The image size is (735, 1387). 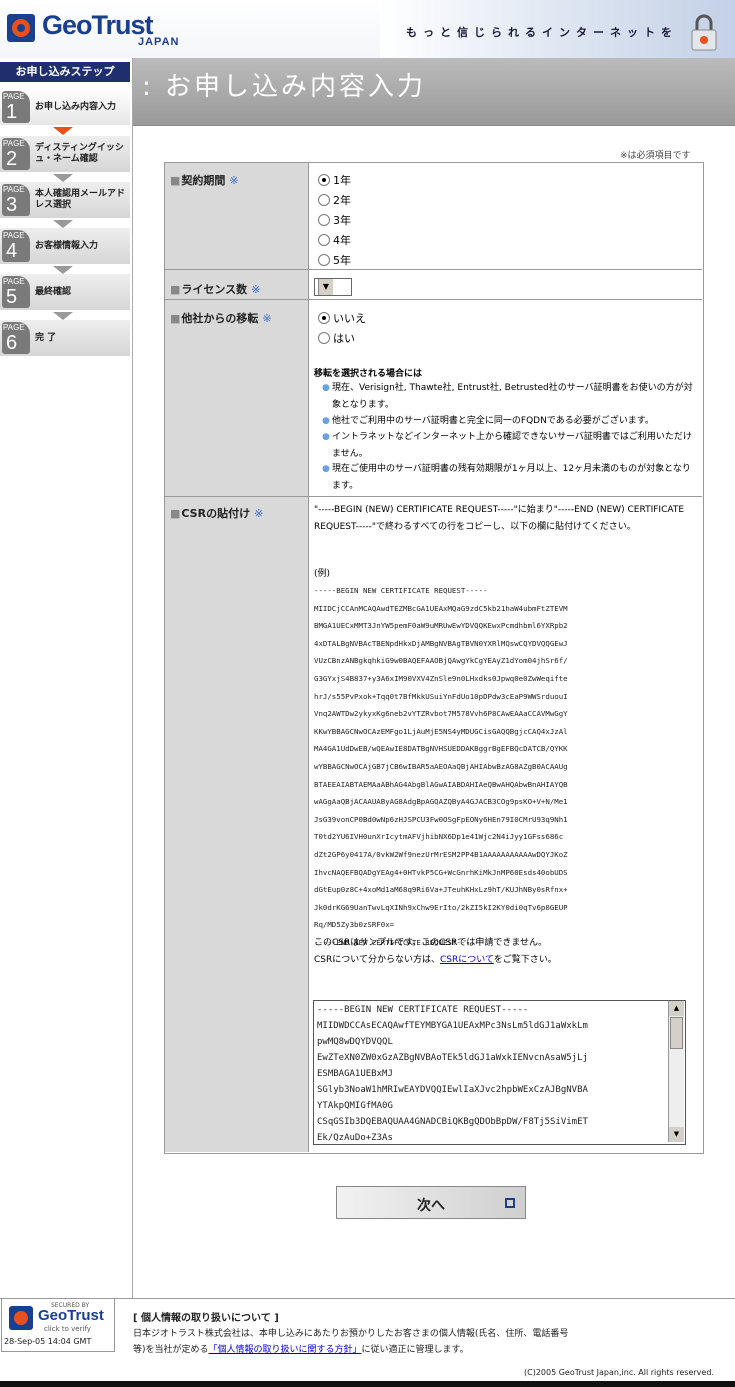 I want to click on next-button: 次へ, so click(x=431, y=1202).